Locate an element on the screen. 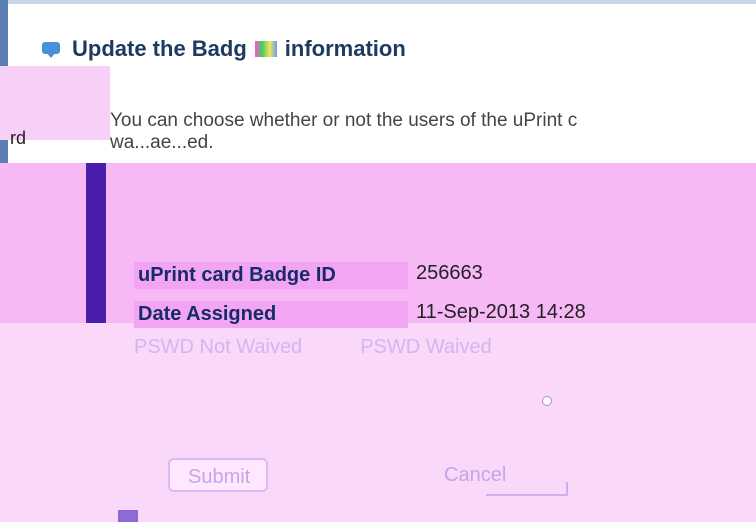 The width and height of the screenshot is (756, 522). dialog-title: Update the Badg information is located at coordinates (224, 49).